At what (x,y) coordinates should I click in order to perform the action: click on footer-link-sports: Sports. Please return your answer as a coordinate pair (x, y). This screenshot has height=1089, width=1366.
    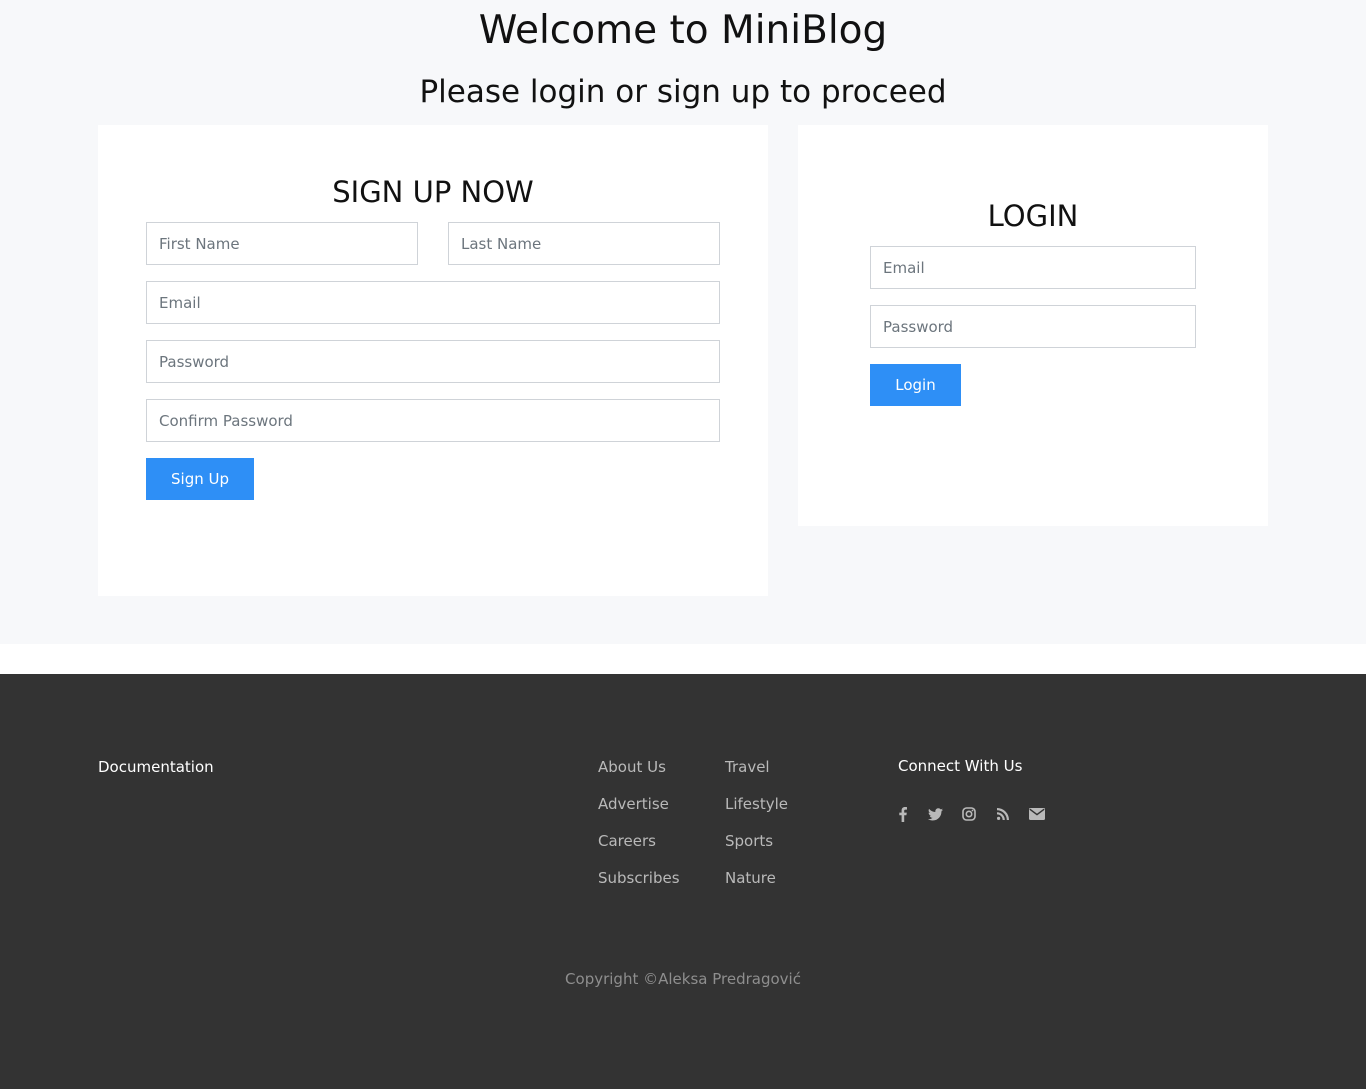
    Looking at the image, I should click on (749, 841).